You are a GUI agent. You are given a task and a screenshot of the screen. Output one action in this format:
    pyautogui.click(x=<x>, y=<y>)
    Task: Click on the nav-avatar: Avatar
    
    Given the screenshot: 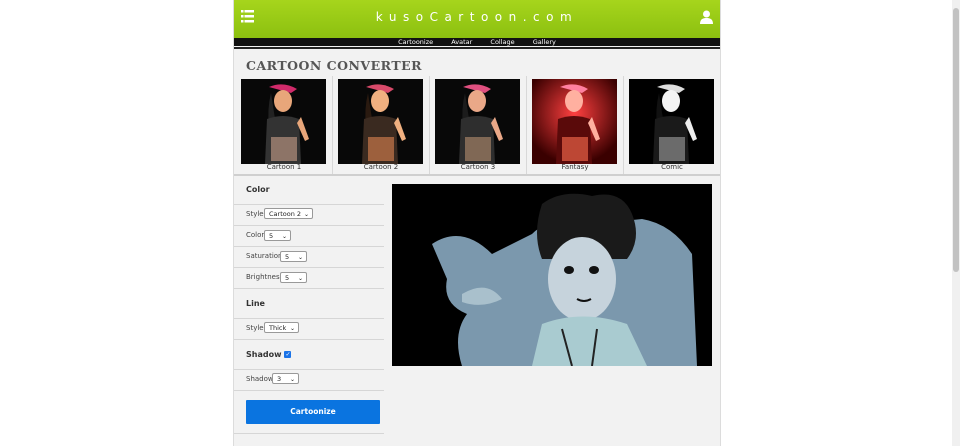 What is the action you would take?
    pyautogui.click(x=461, y=42)
    